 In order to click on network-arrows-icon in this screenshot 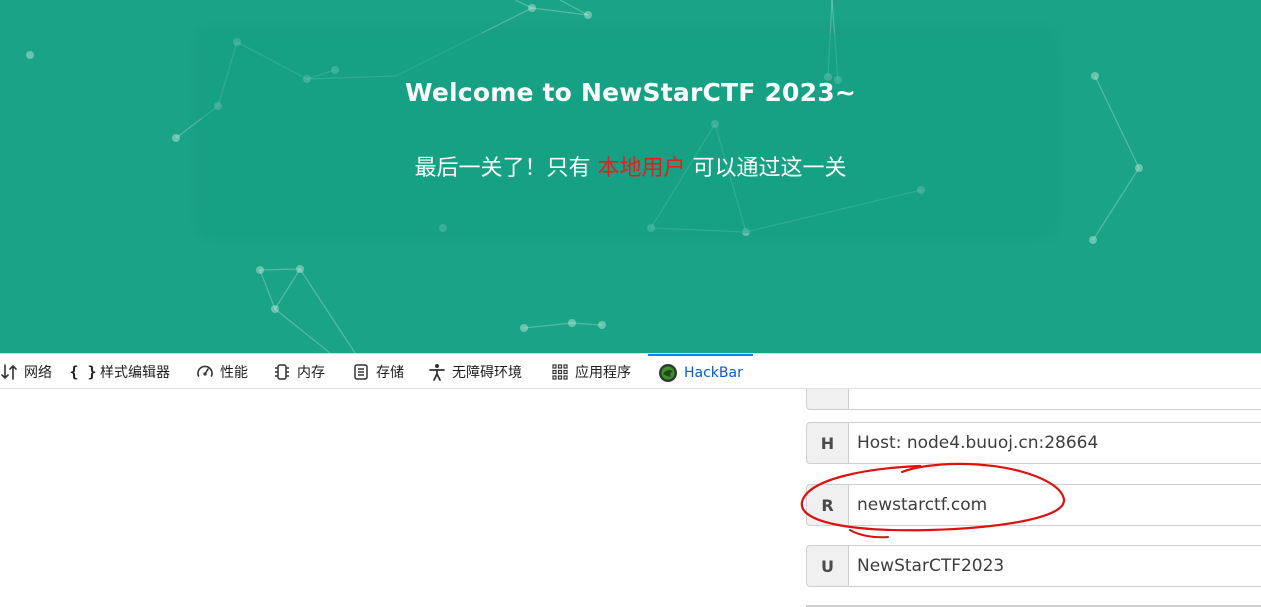, I will do `click(9, 372)`.